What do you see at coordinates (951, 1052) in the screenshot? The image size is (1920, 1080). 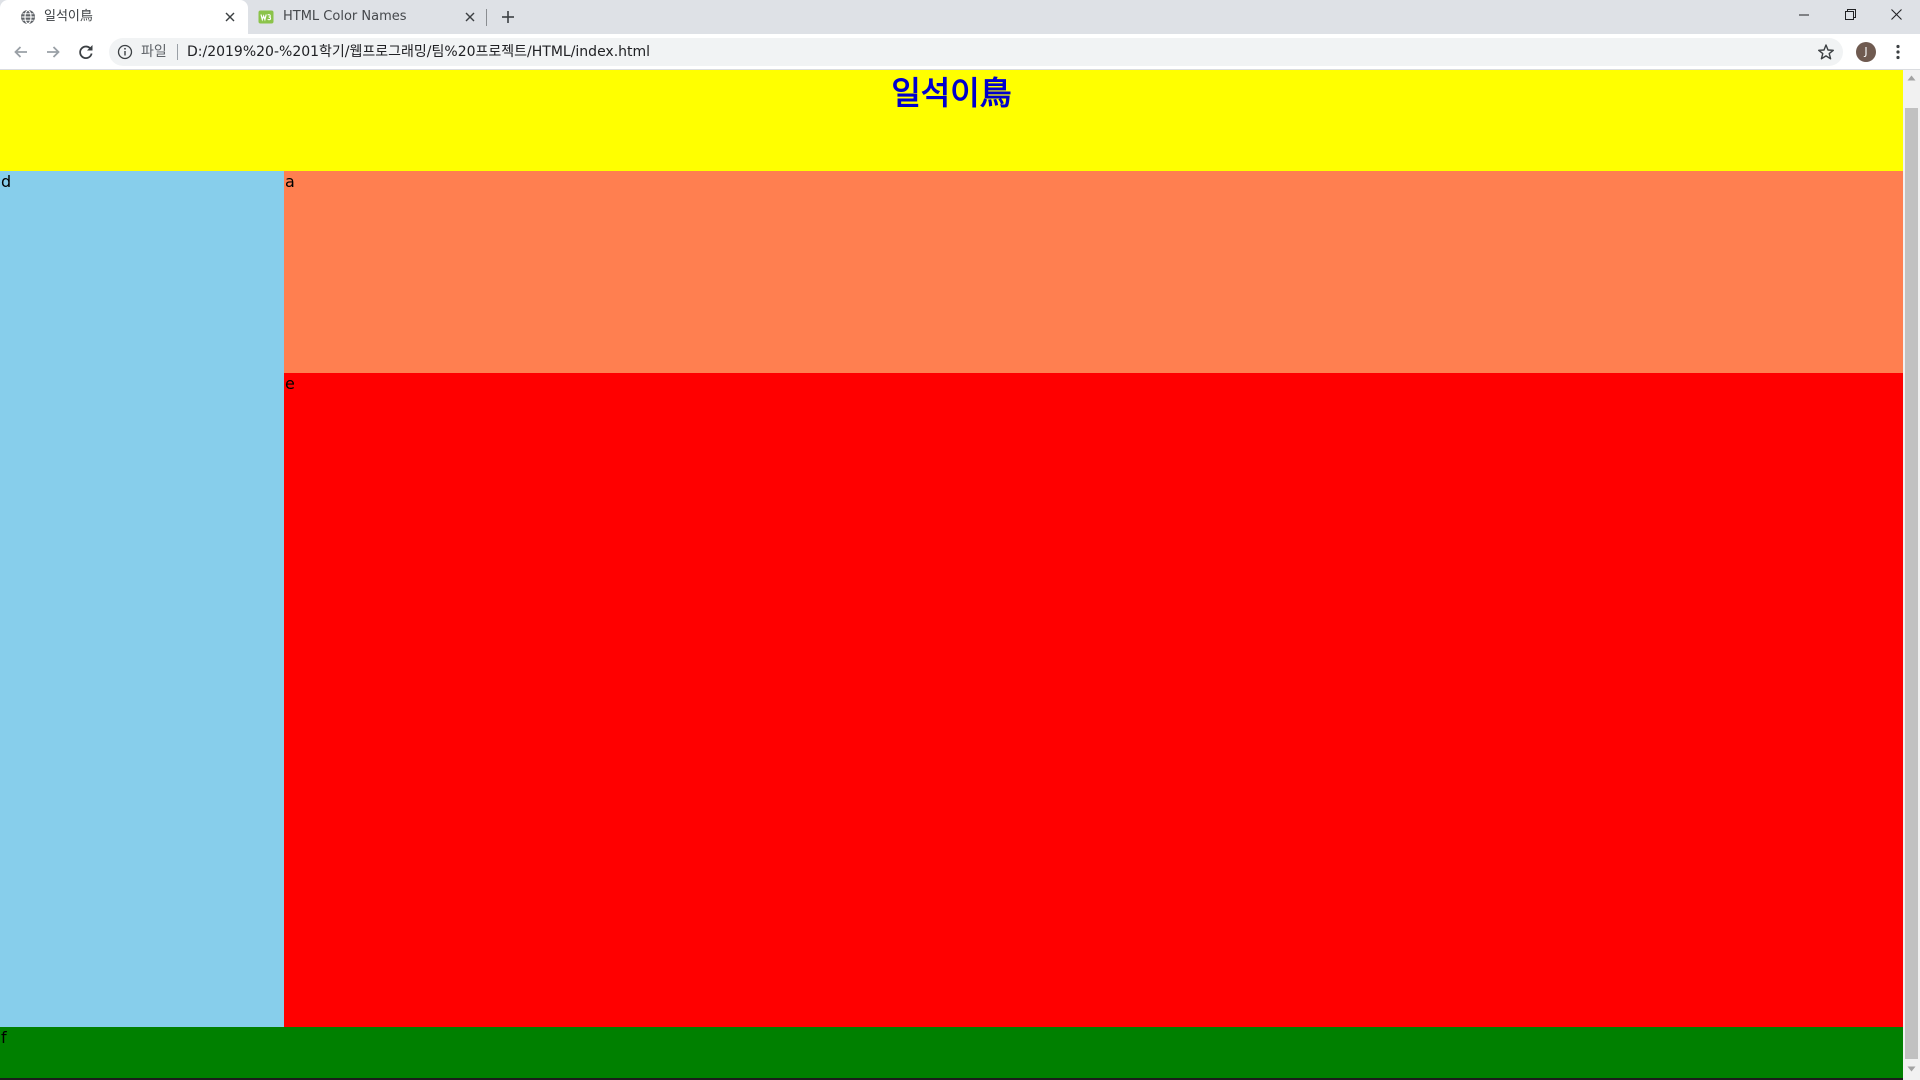 I see `page-footer: f` at bounding box center [951, 1052].